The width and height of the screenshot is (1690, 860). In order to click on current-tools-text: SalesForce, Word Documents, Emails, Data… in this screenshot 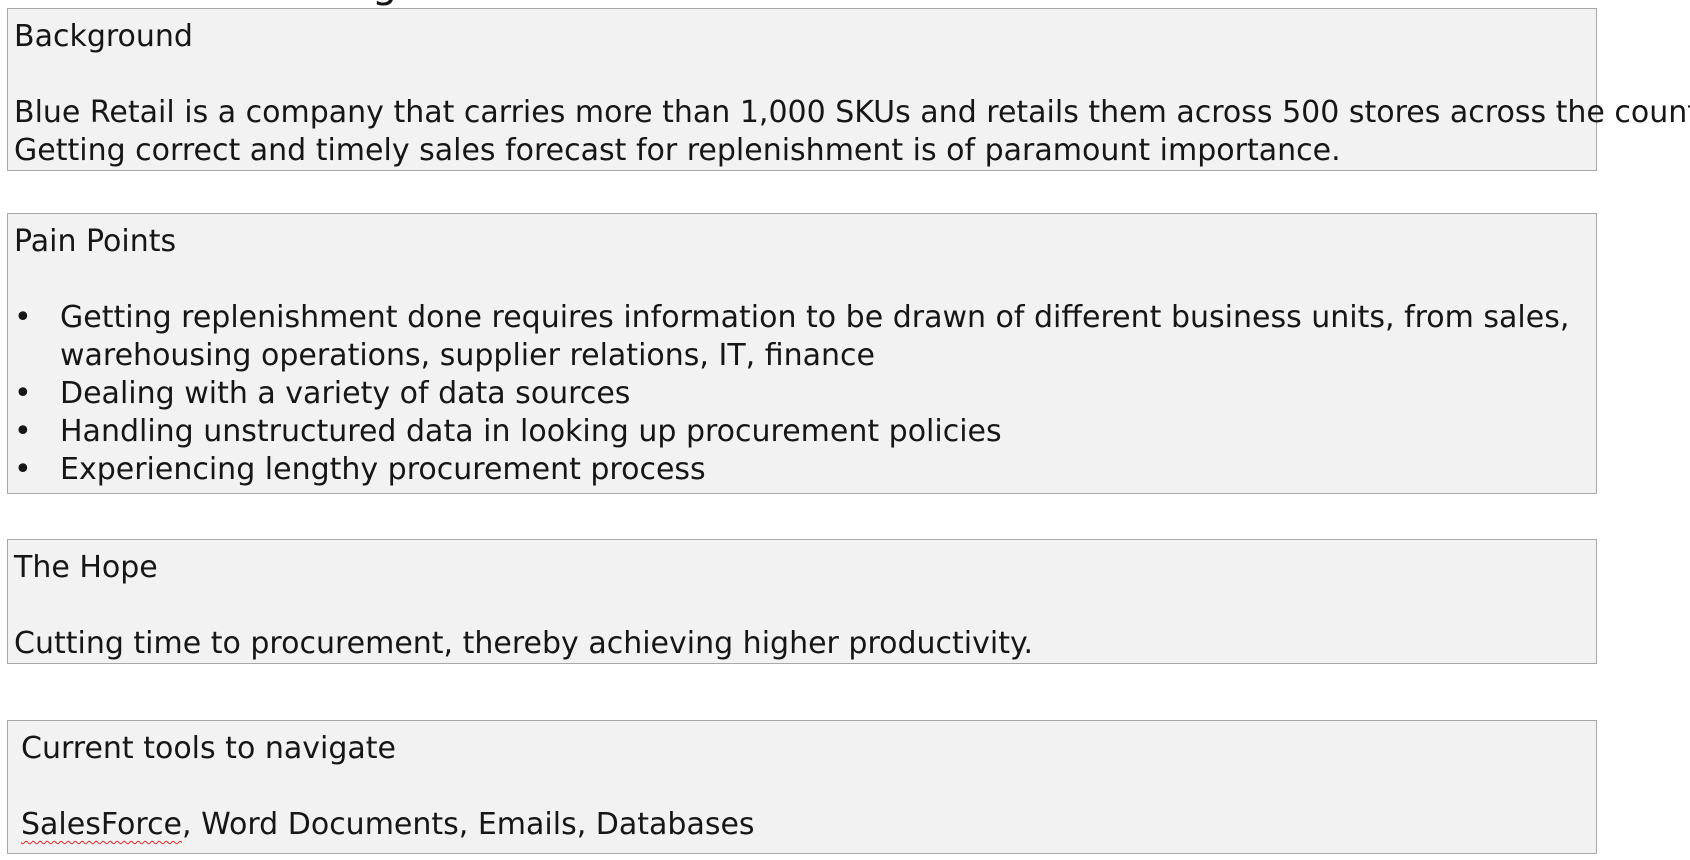, I will do `click(805, 825)`.